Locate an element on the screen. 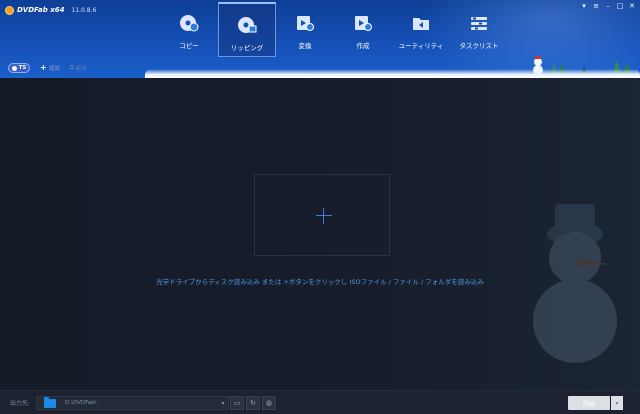  output-path-value: D:\DVDFab\ is located at coordinates (81, 403).